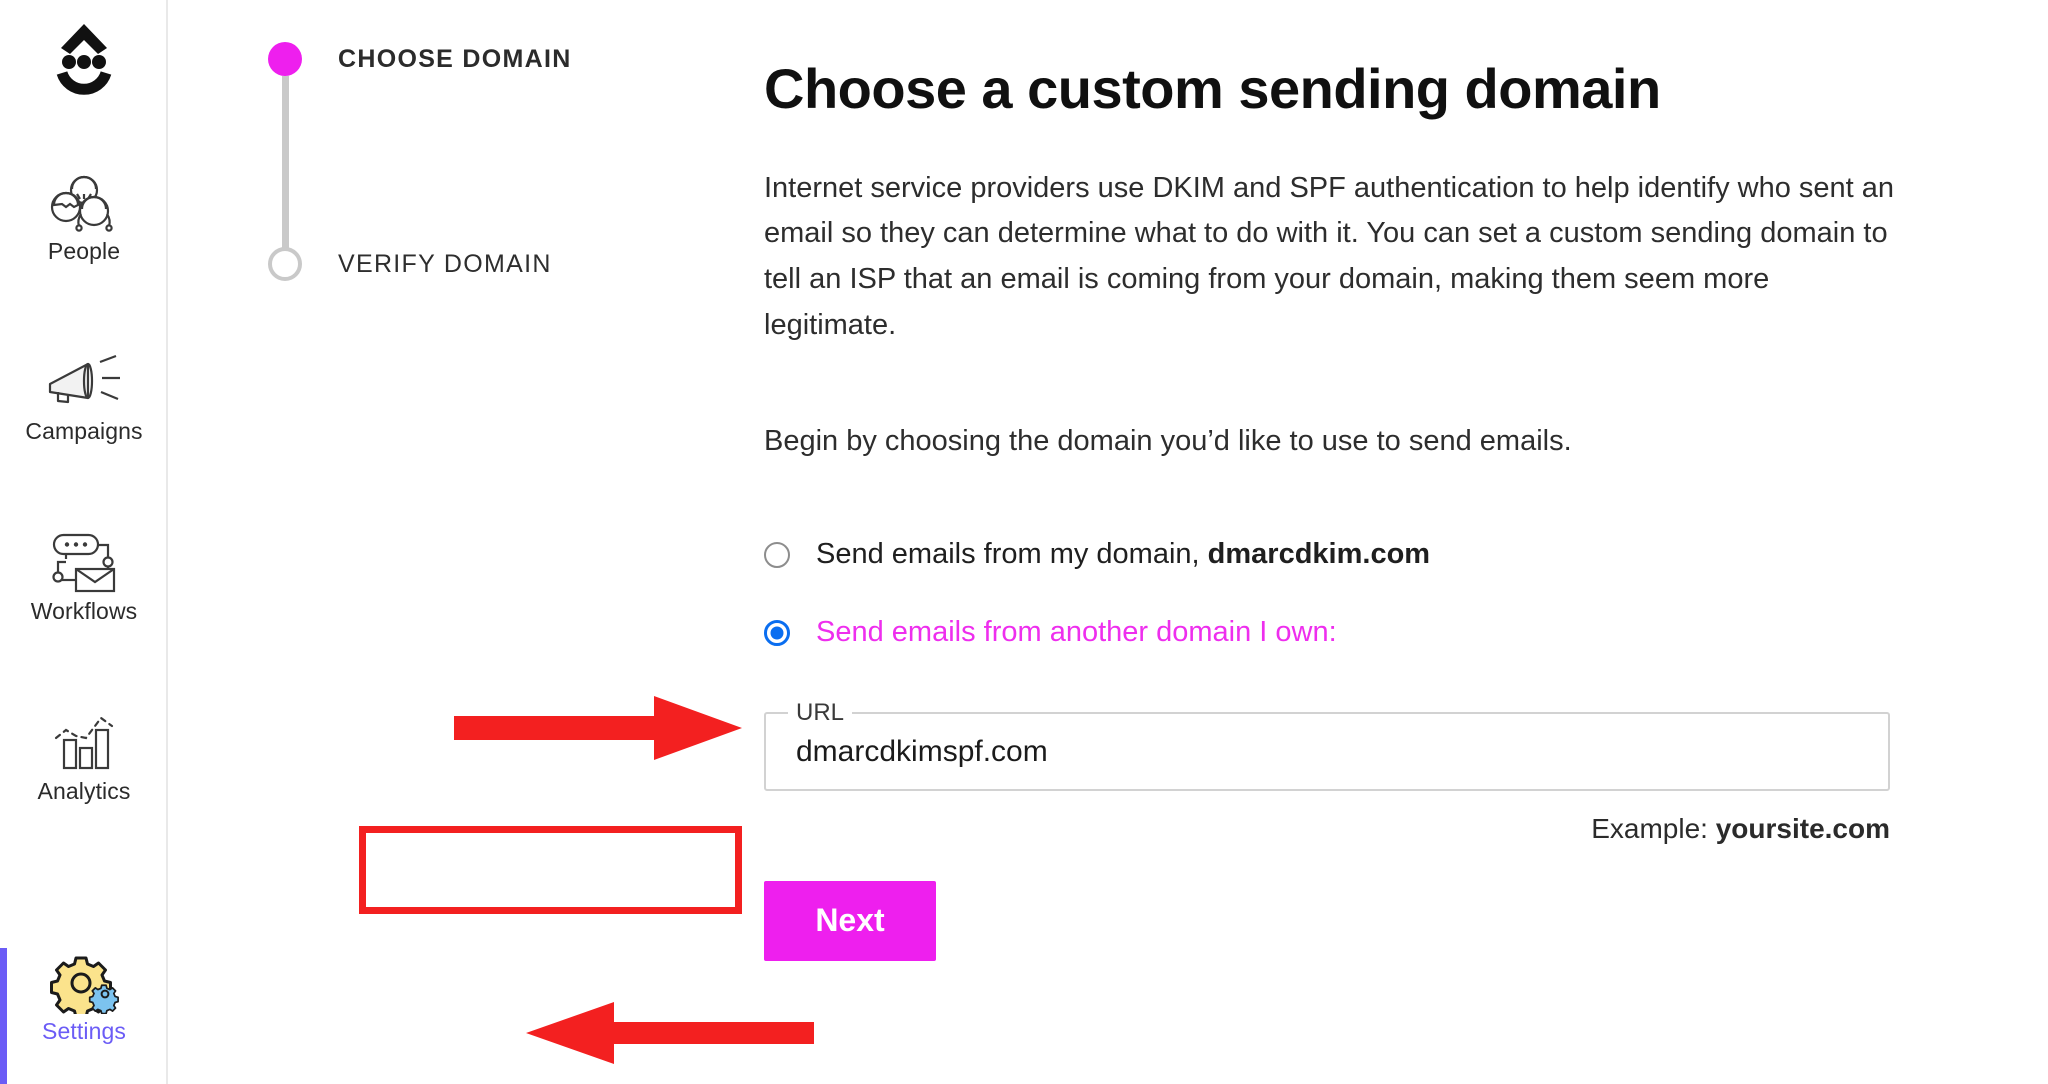 This screenshot has width=2048, height=1084. What do you see at coordinates (84, 563) in the screenshot?
I see `workflow-icon` at bounding box center [84, 563].